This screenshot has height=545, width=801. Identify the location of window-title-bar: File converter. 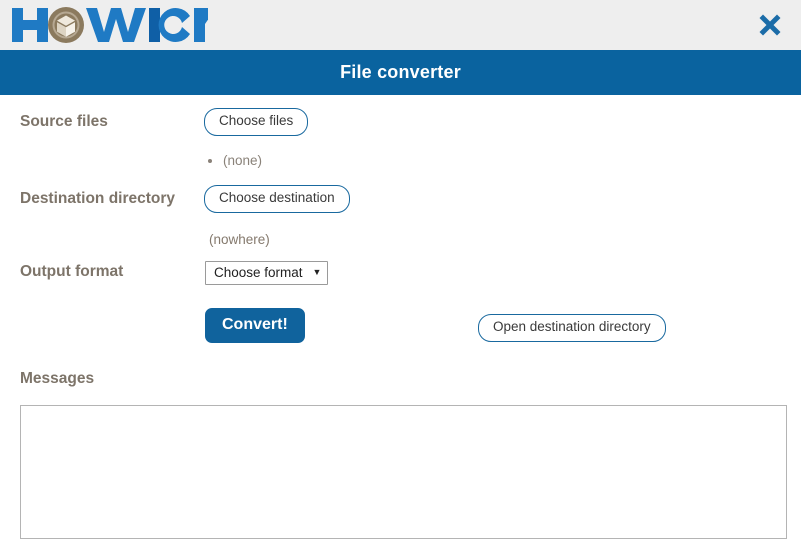
(400, 72).